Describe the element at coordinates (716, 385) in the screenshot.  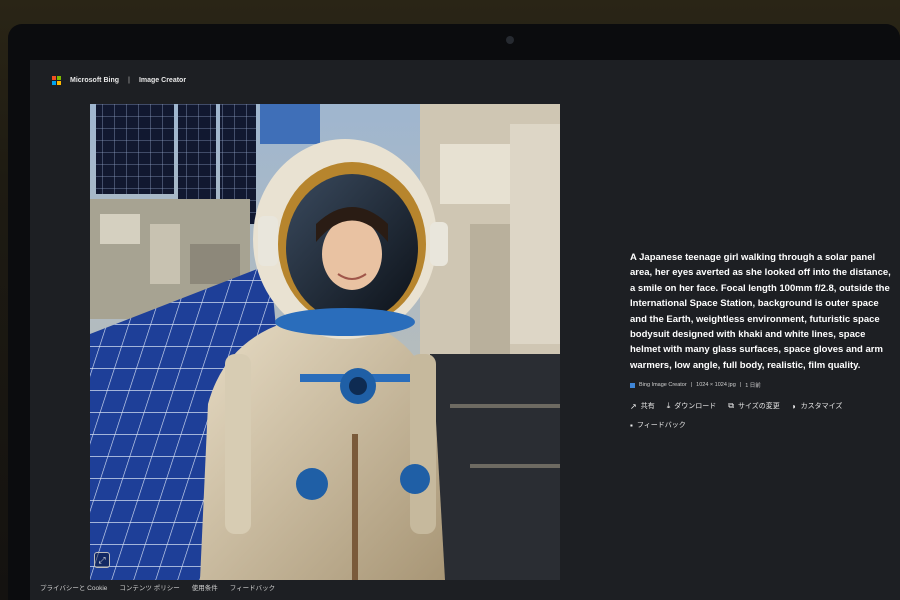
I see `meta-size: 1024 × 1024 jpg` at that location.